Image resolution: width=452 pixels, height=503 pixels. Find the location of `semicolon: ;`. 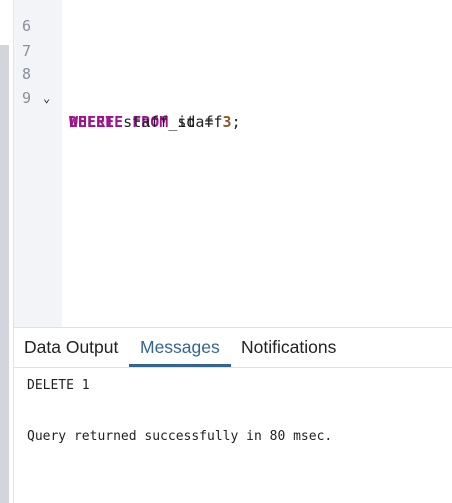

semicolon: ; is located at coordinates (236, 122).